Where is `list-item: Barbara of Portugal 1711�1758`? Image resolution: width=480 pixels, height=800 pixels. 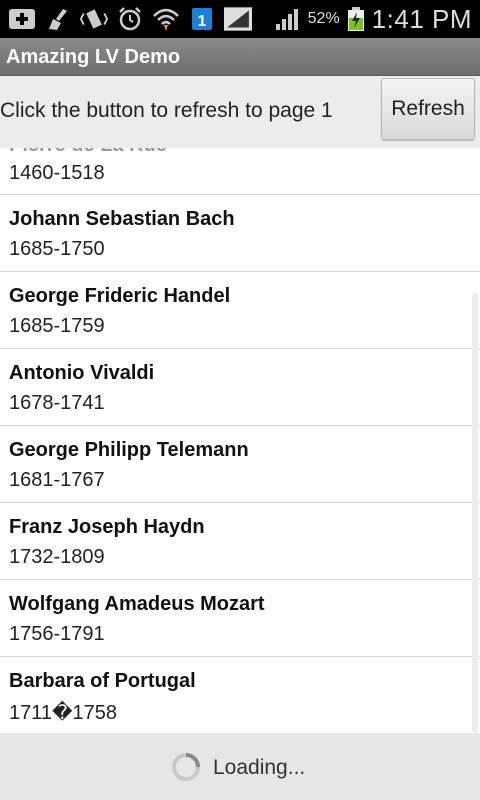
list-item: Barbara of Portugal 1711�1758 is located at coordinates (240, 695).